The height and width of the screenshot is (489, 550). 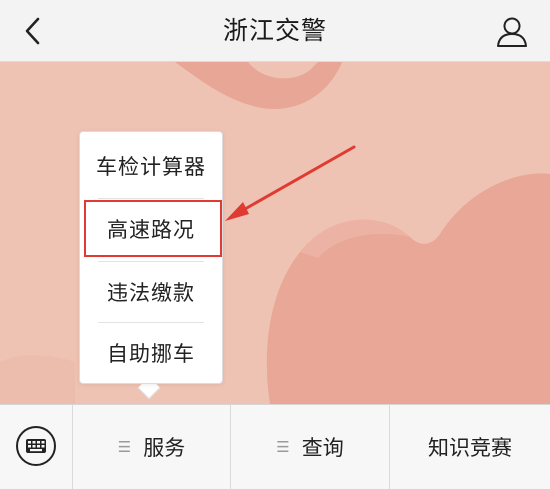 I want to click on tab-knowledge-quiz: 知识竞赛, so click(x=470, y=447).